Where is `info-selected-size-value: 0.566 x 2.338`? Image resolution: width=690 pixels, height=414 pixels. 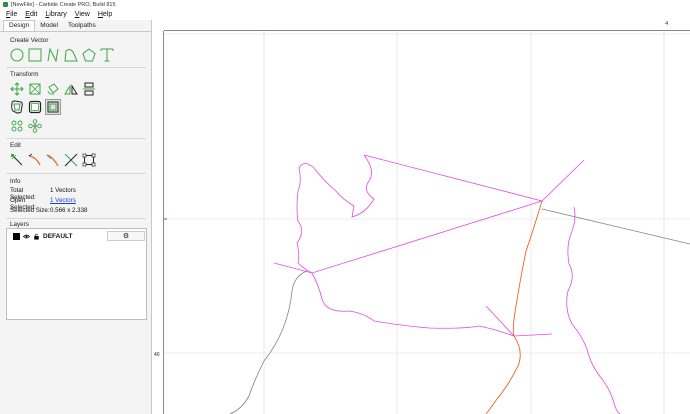
info-selected-size-value: 0.566 x 2.338 is located at coordinates (69, 210).